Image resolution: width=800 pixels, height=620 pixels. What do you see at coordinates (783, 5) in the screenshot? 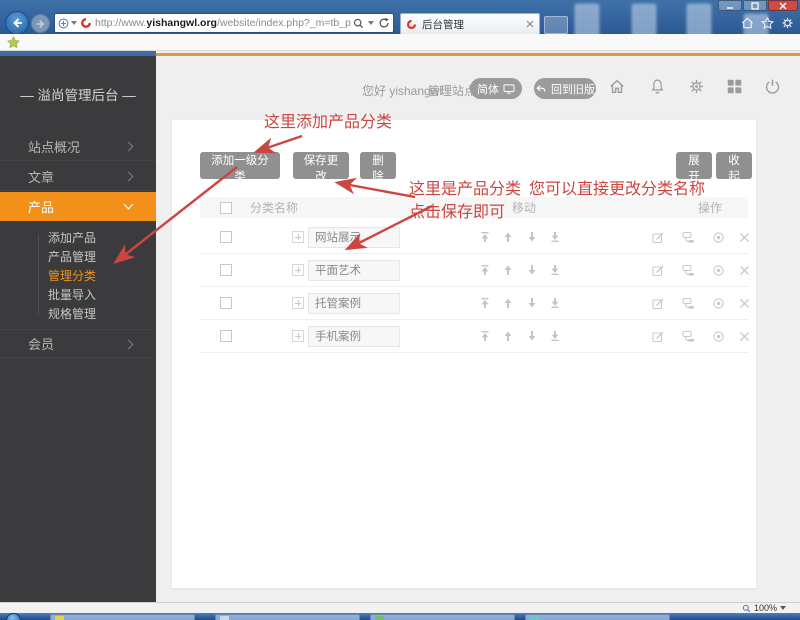
I see `window-close-button` at bounding box center [783, 5].